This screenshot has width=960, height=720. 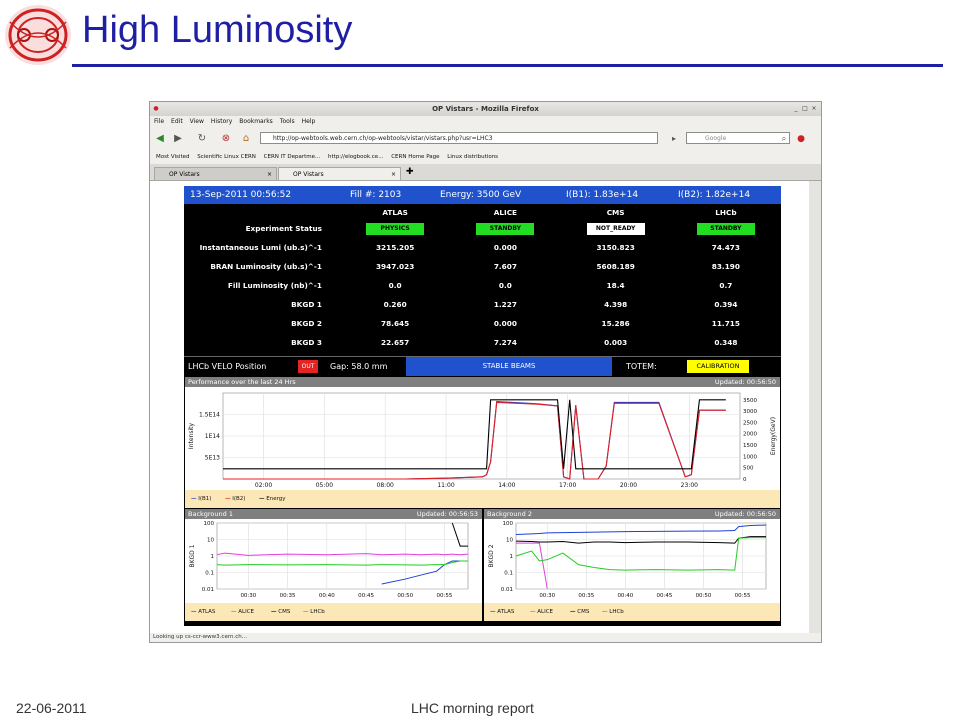 I want to click on maximize-icon: □, so click(x=805, y=108).